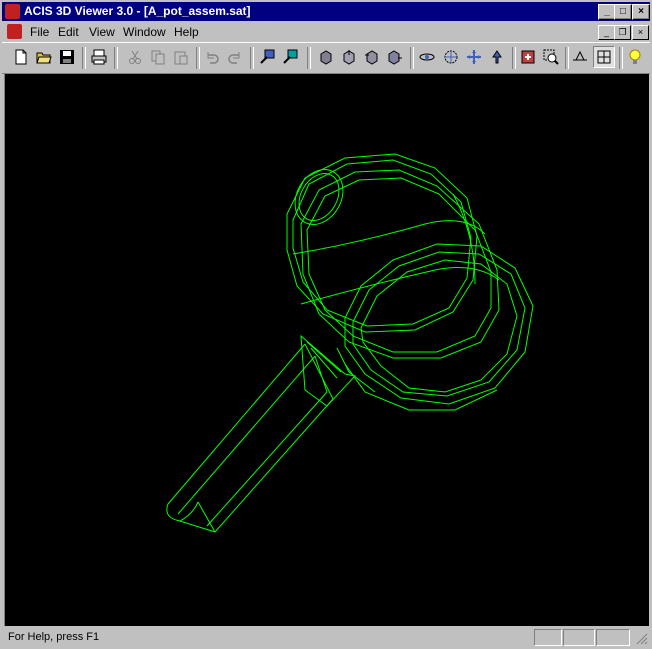 Image resolution: width=652 pixels, height=649 pixels. What do you see at coordinates (250, 438) in the screenshot?
I see `handle-edges` at bounding box center [250, 438].